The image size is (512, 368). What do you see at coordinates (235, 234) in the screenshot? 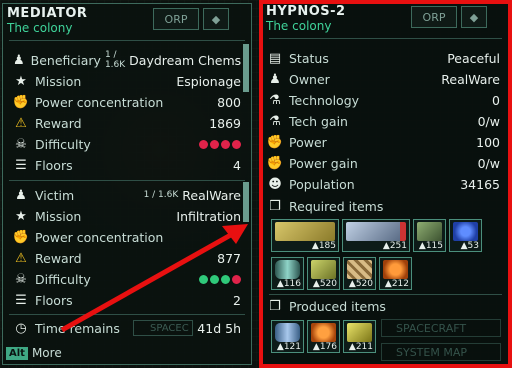
I see `arrow-head` at bounding box center [235, 234].